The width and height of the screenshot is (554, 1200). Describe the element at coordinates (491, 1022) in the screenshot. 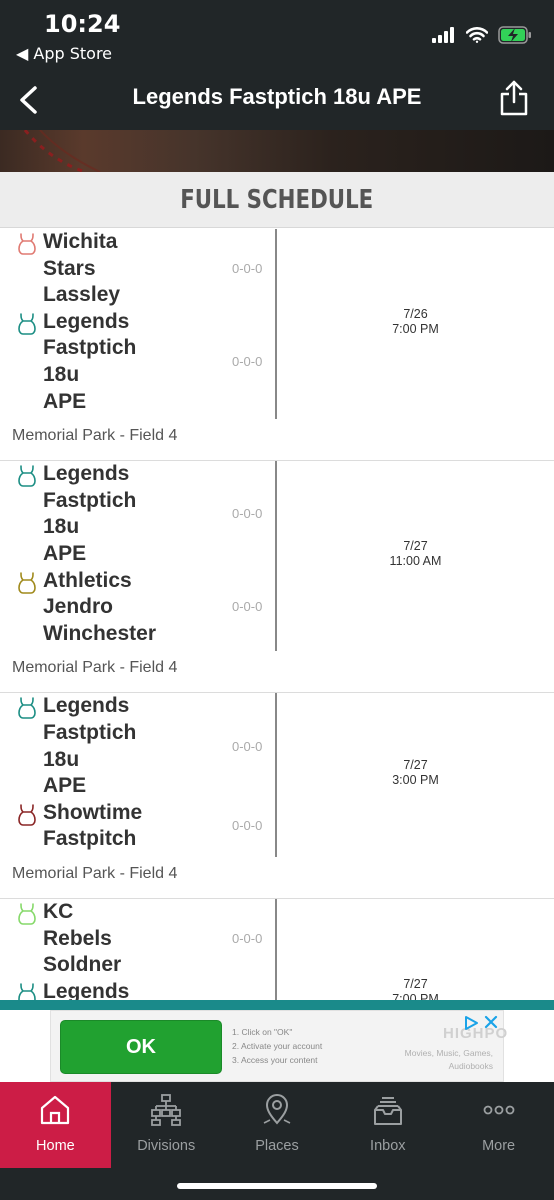

I see `ad-close-icon` at that location.